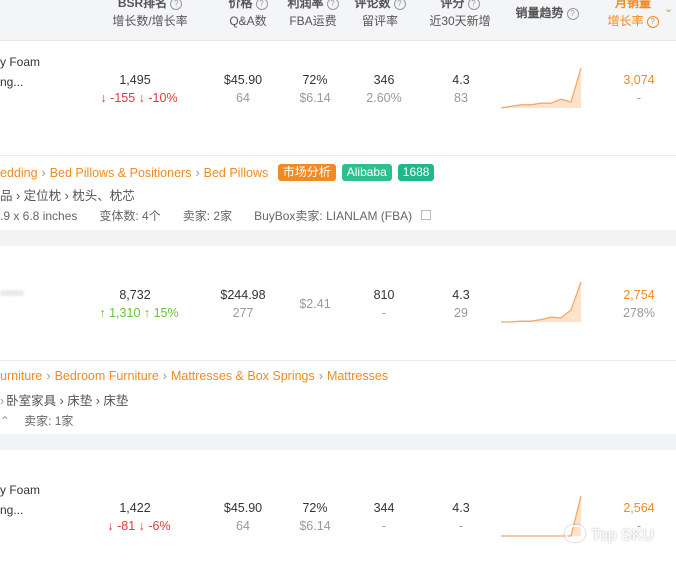 This screenshot has height=568, width=676. Describe the element at coordinates (639, 80) in the screenshot. I see `monthly-sales: 3,074` at that location.